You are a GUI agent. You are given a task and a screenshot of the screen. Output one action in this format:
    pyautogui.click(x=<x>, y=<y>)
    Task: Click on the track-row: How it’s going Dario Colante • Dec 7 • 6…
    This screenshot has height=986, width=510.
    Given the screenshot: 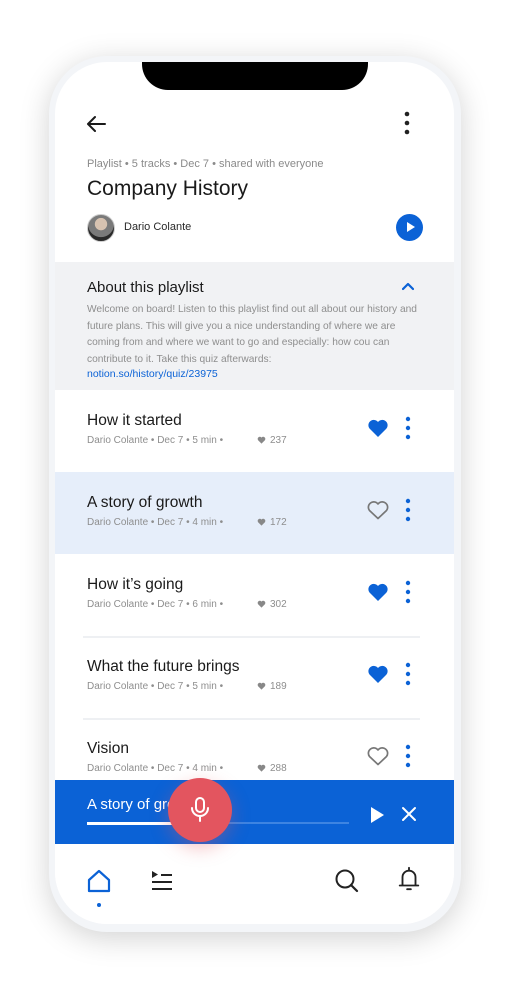 What is the action you would take?
    pyautogui.click(x=254, y=595)
    